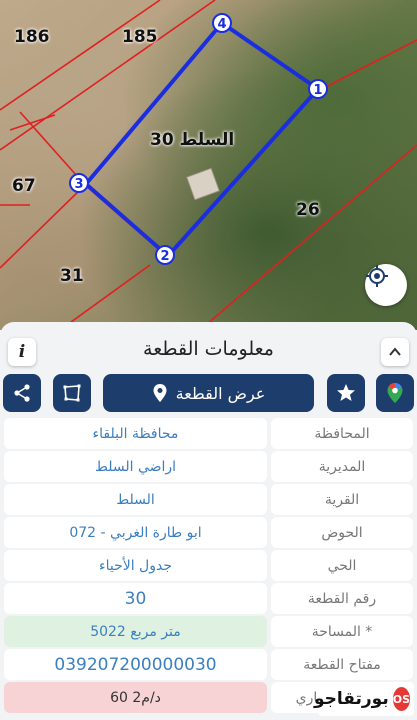 This screenshot has height=720, width=417. I want to click on field-value: السلط, so click(135, 499).